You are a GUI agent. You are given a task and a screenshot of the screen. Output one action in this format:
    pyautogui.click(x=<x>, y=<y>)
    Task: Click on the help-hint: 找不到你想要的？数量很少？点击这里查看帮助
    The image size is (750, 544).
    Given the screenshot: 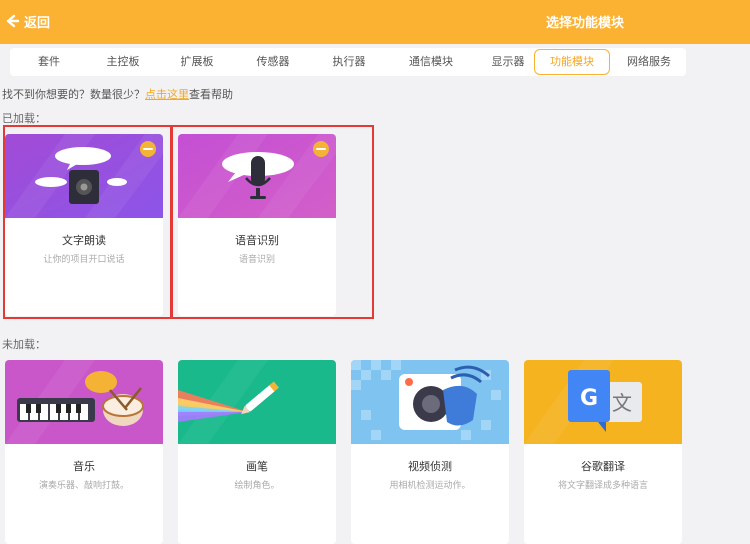 What is the action you would take?
    pyautogui.click(x=117, y=94)
    